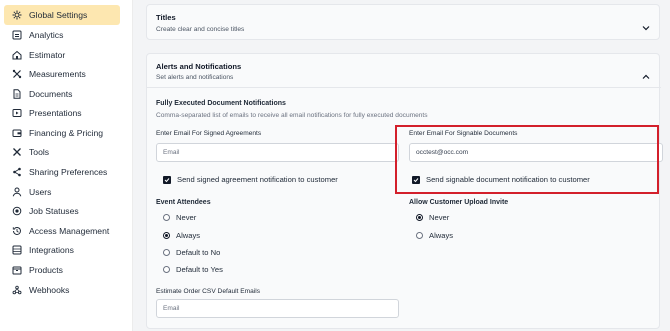  What do you see at coordinates (17, 55) in the screenshot?
I see `home-icon` at bounding box center [17, 55].